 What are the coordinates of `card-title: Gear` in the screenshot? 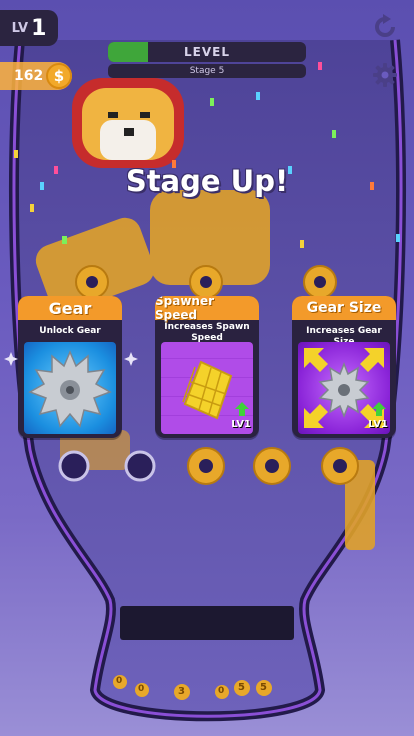 It's located at (70, 308).